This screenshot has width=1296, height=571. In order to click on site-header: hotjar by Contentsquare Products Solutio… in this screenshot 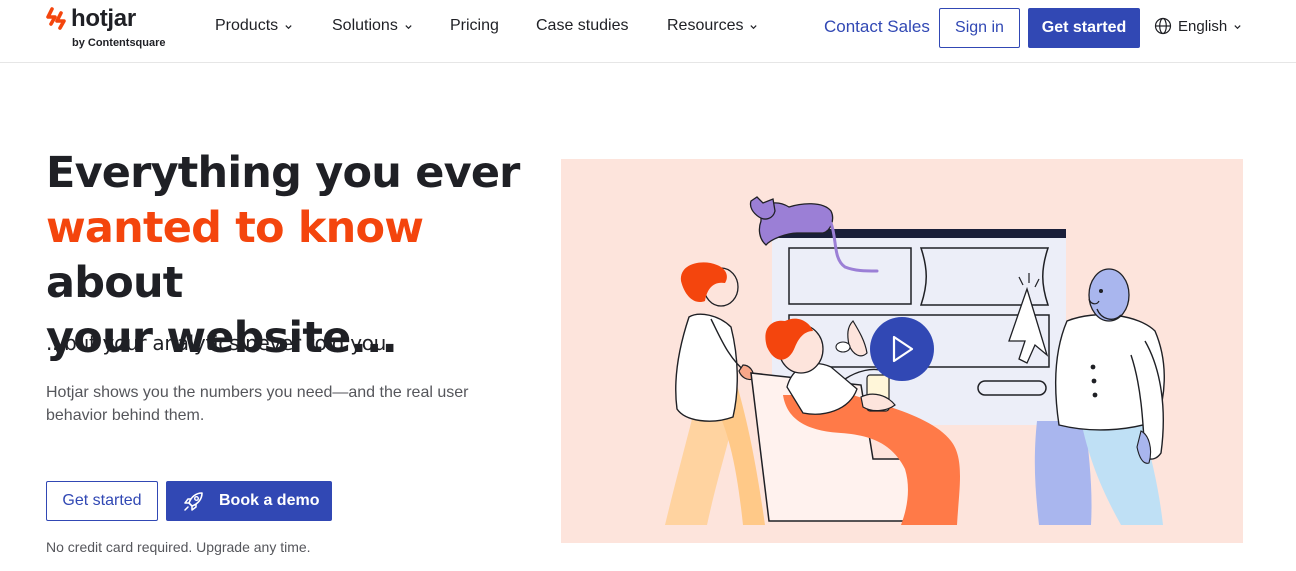, I will do `click(648, 31)`.